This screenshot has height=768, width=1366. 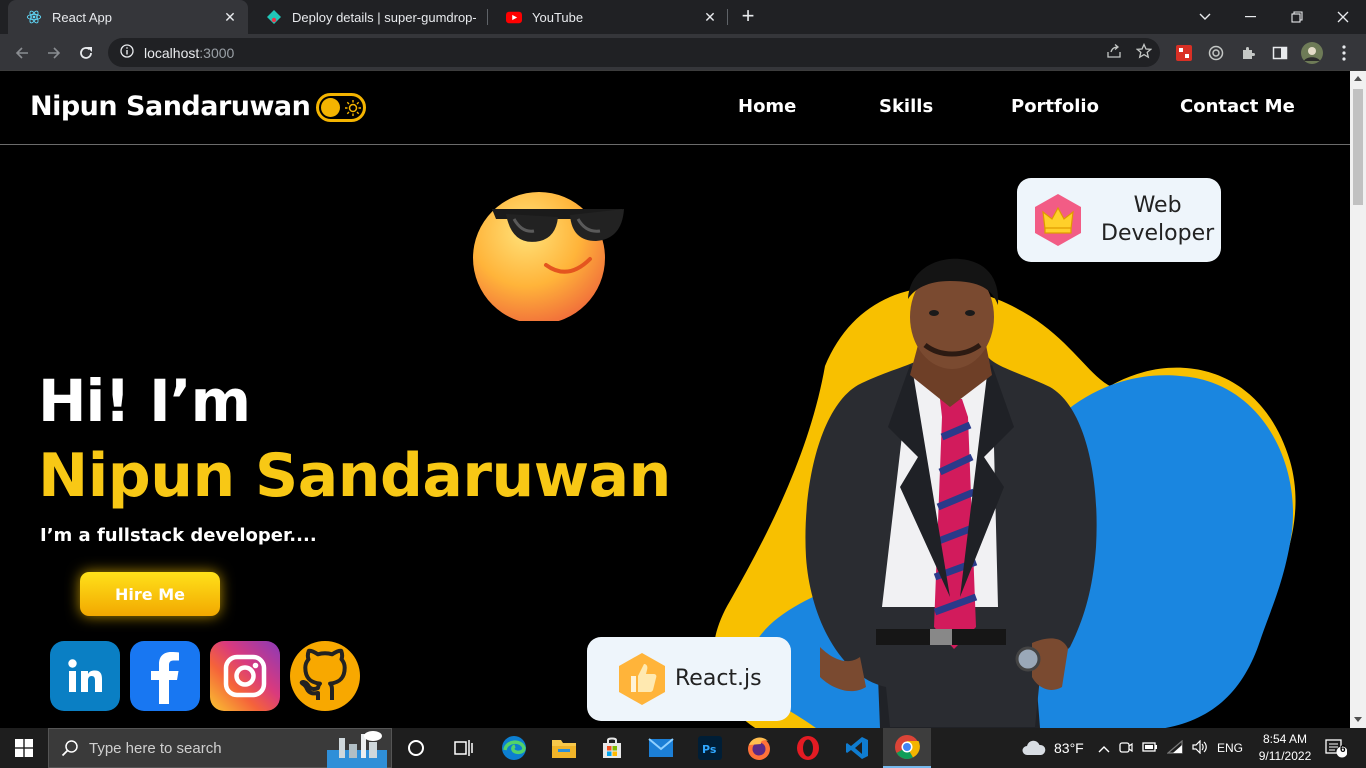 I want to click on theme-toggle, so click(x=341, y=107).